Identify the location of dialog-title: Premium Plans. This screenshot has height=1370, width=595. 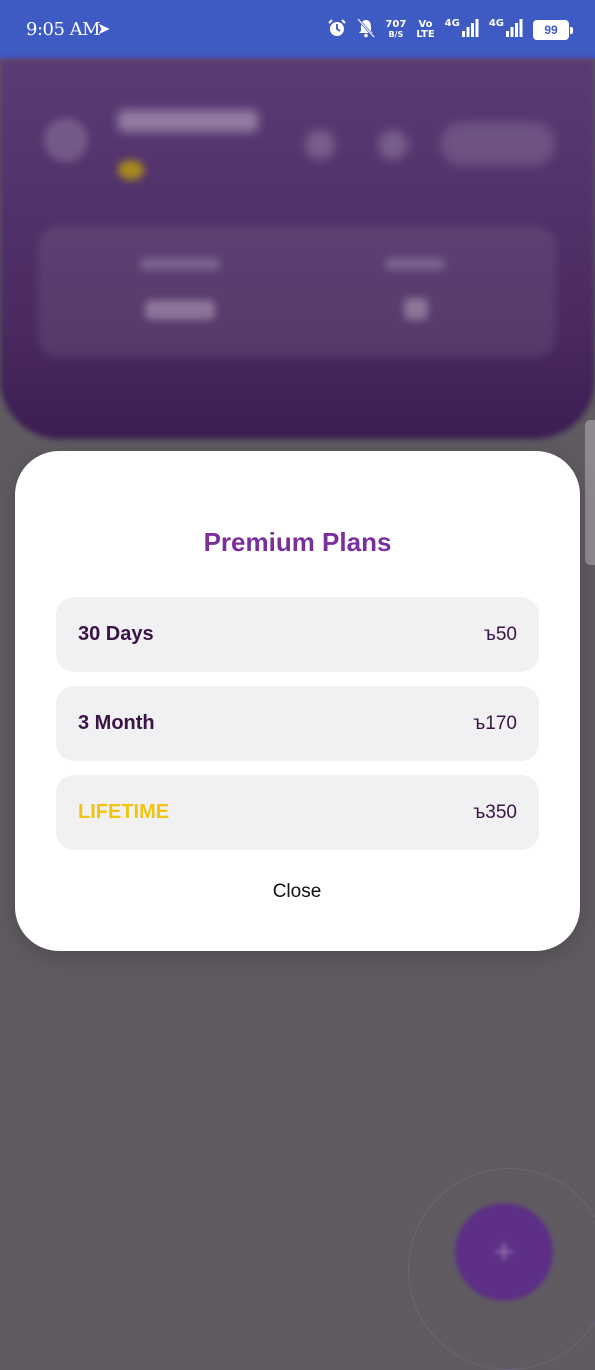
(297, 542).